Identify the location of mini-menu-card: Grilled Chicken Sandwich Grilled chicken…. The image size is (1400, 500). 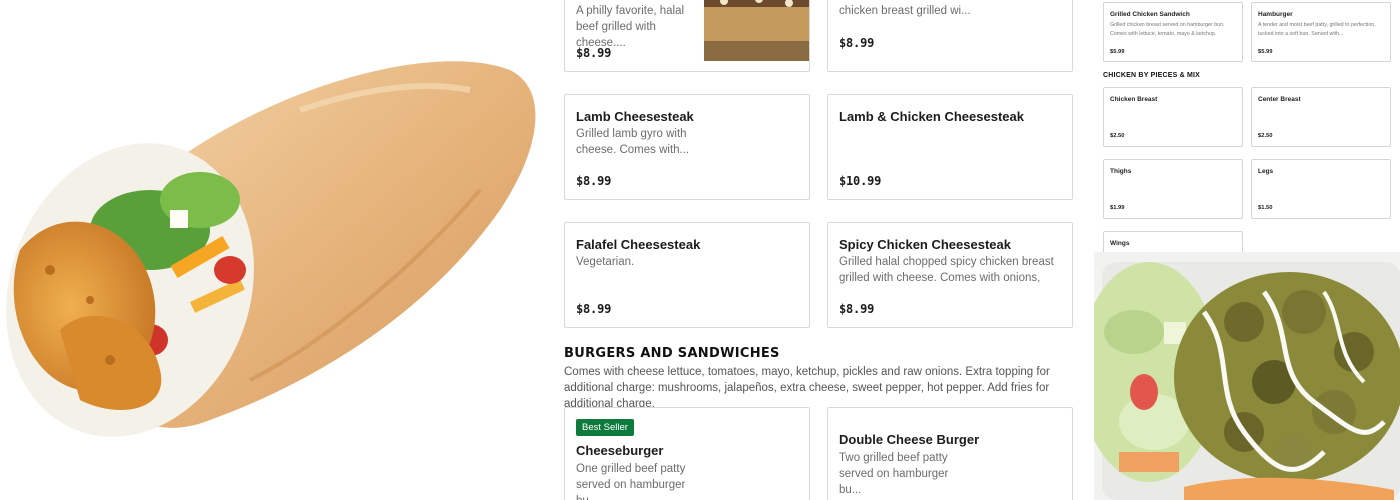
(1173, 32).